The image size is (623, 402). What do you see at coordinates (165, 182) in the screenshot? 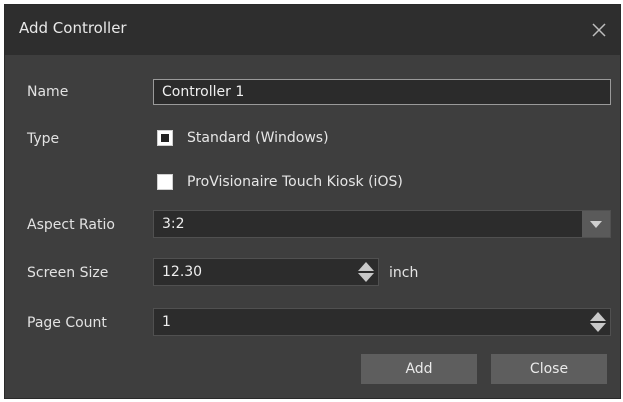
I see `radio-unchecked-icon` at bounding box center [165, 182].